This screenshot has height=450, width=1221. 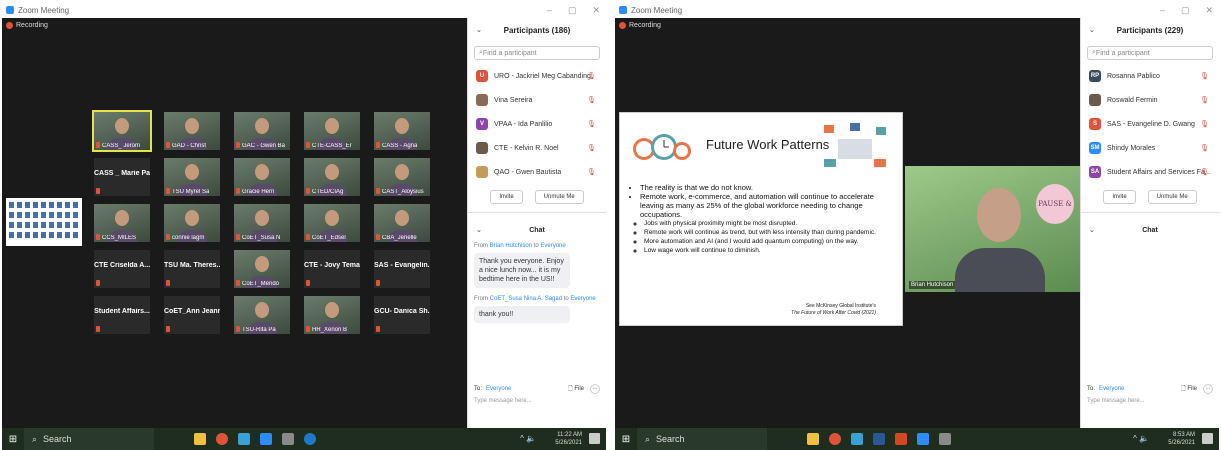 I want to click on participant-item: QAO - Gwen Bautista 🎙, so click(x=537, y=172).